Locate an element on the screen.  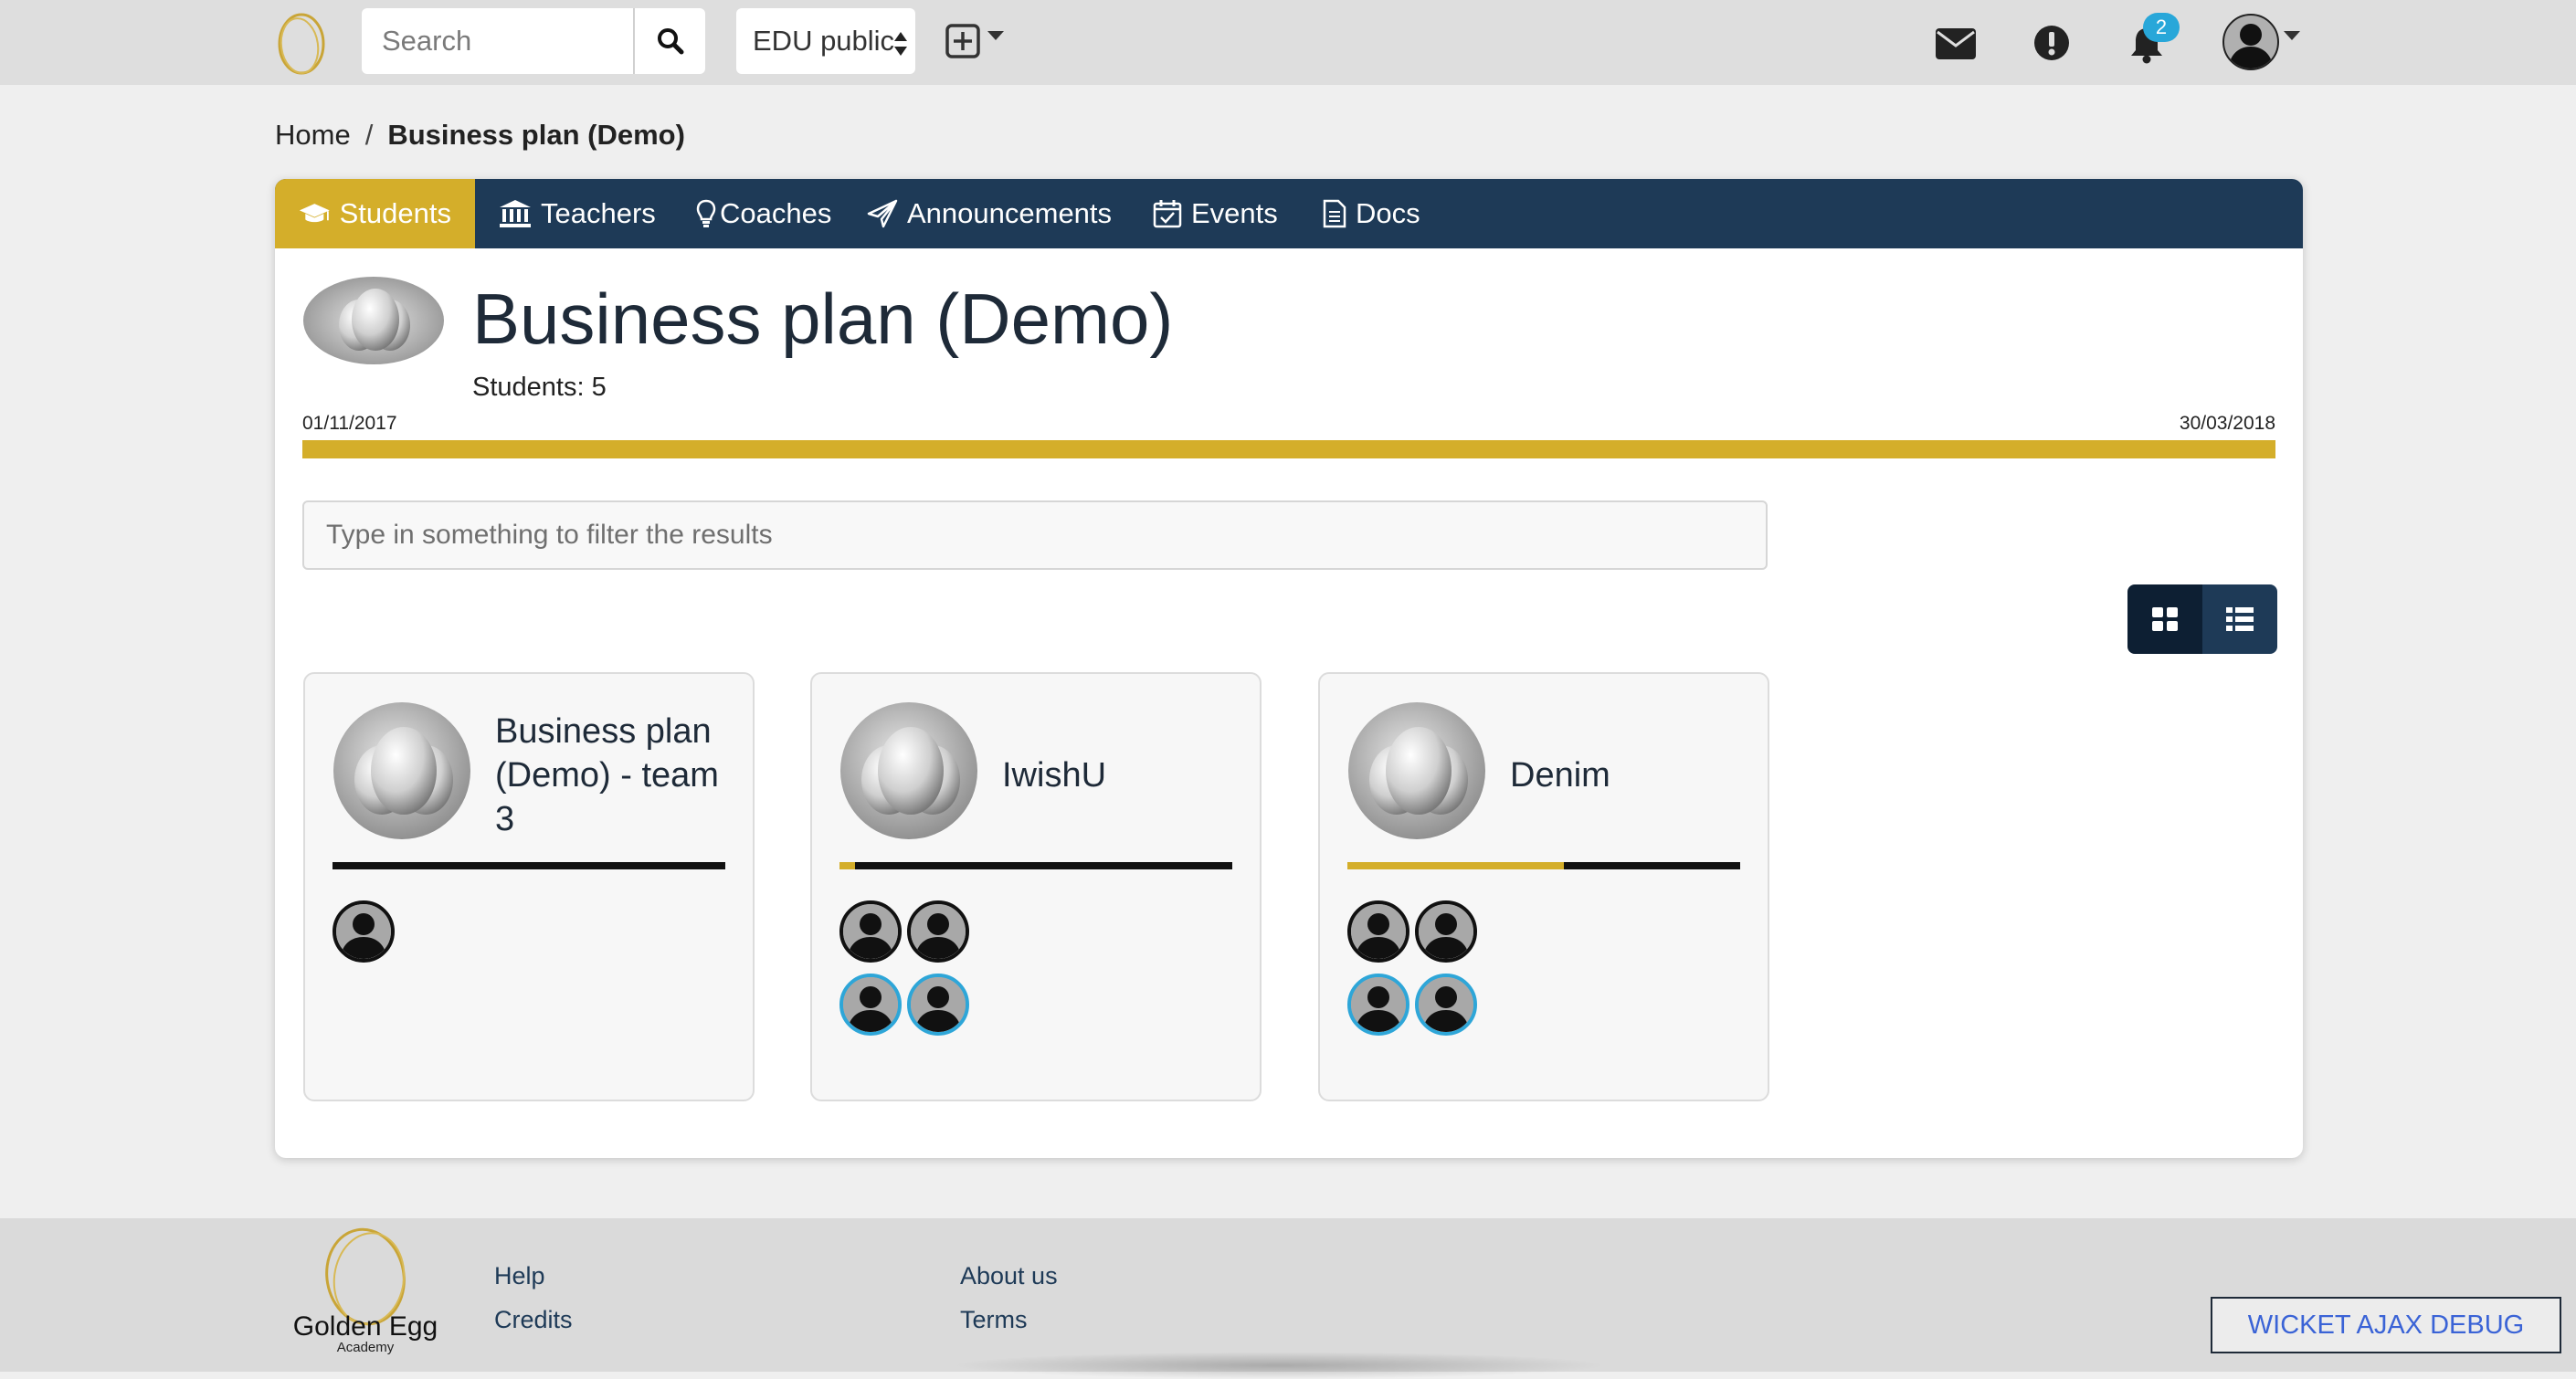
grid-icon is located at coordinates (2165, 619).